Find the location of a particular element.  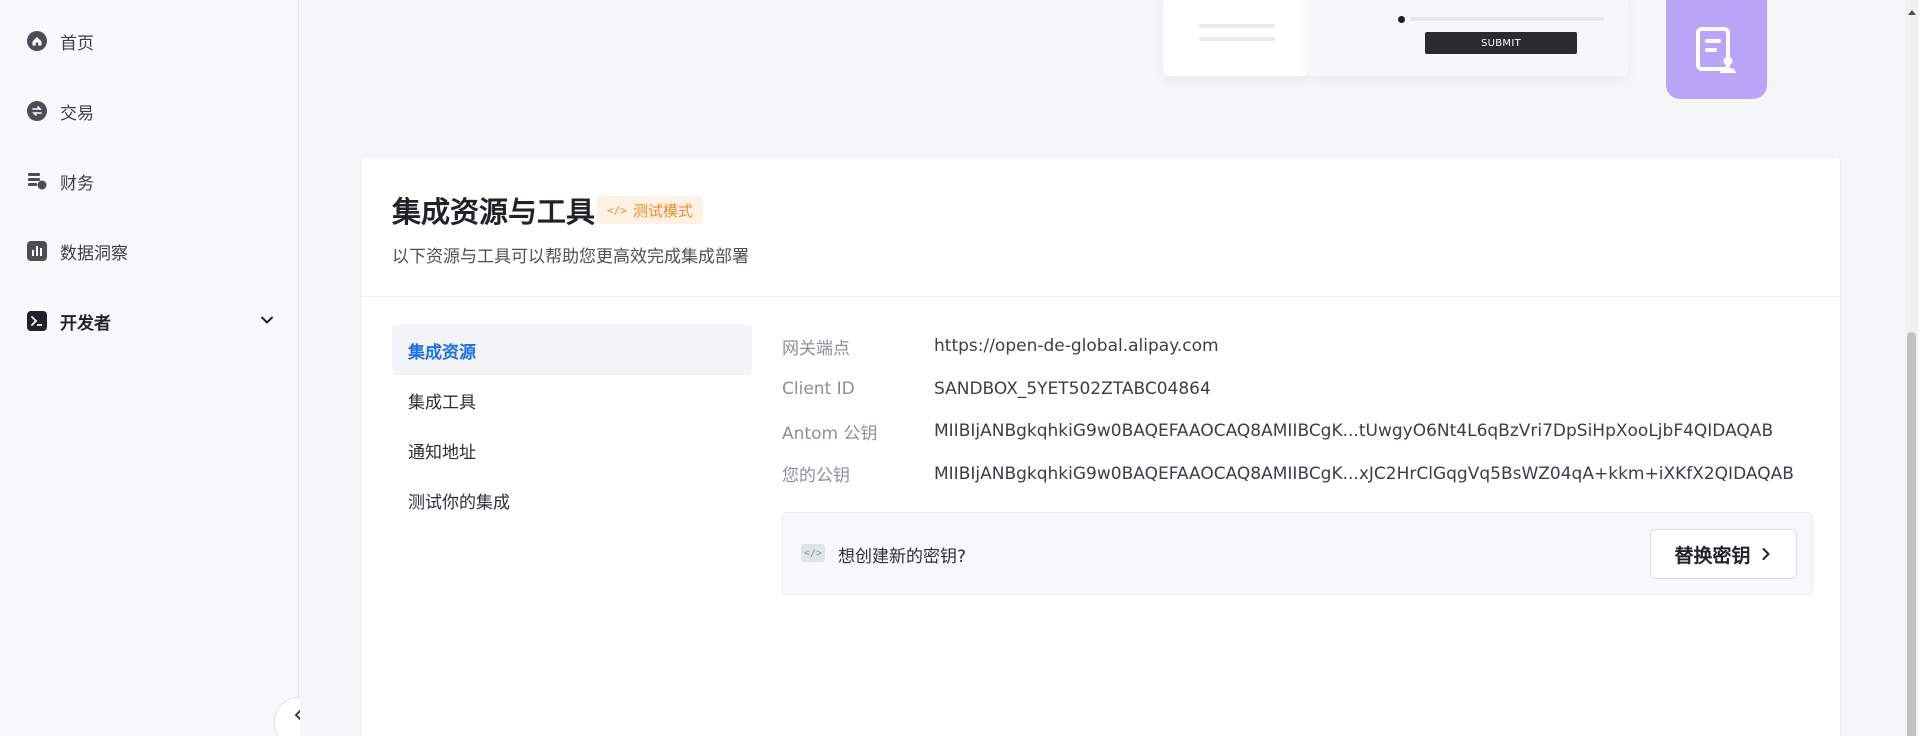

illustration-dot is located at coordinates (1401, 19).